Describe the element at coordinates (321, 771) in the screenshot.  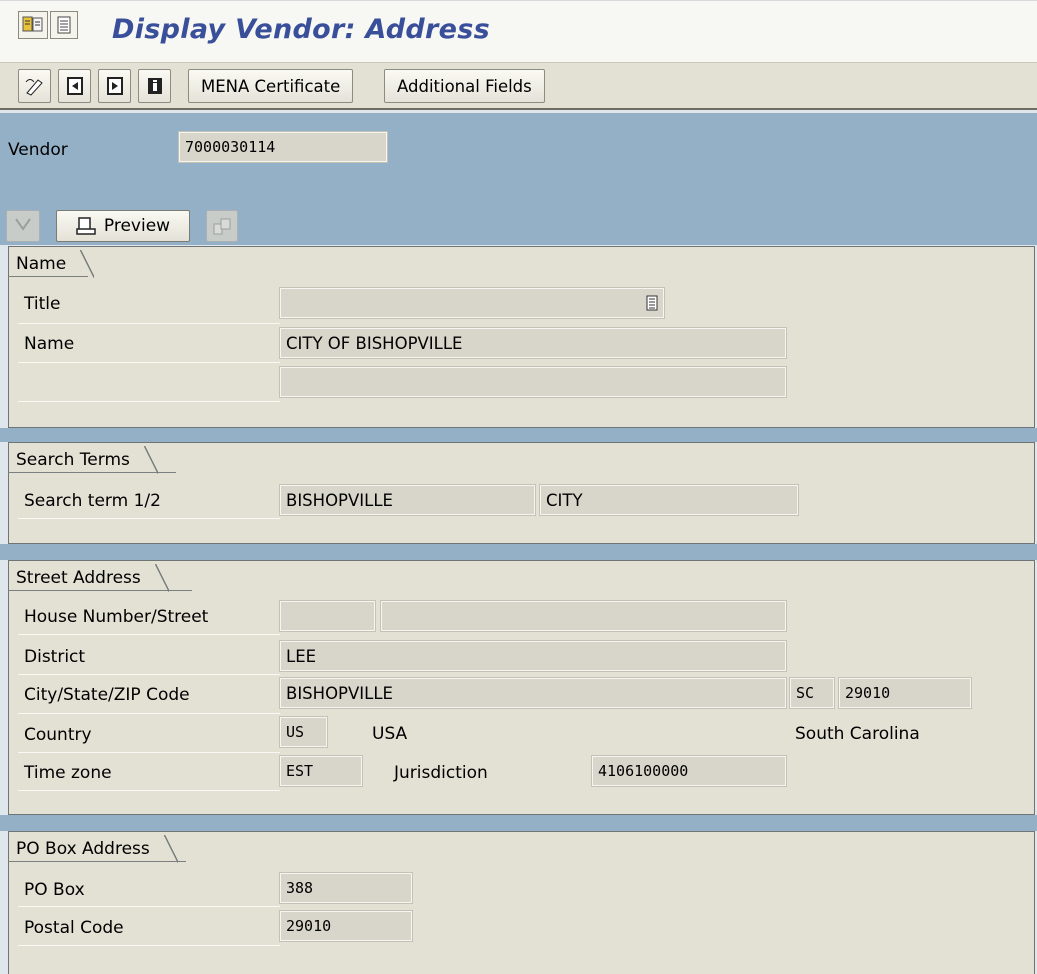
I see `time-zone-field: EST` at that location.